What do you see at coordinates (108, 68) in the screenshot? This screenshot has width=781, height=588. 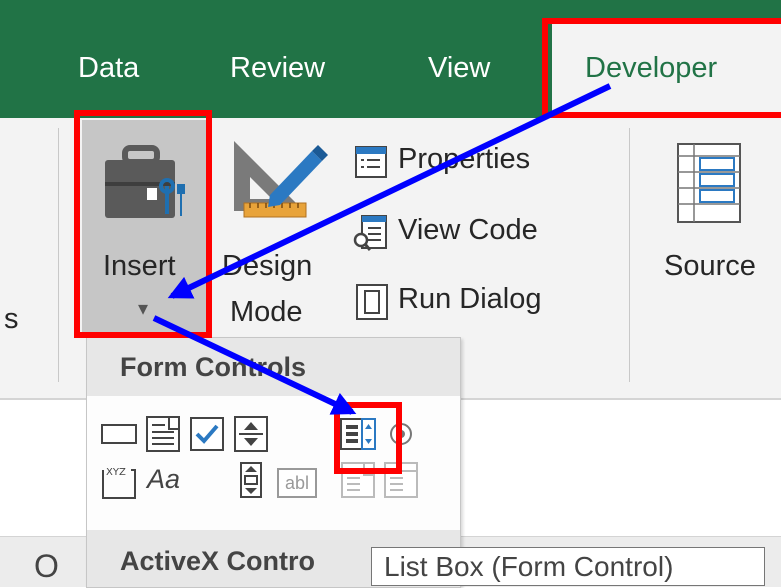 I see `tab-data: Data` at bounding box center [108, 68].